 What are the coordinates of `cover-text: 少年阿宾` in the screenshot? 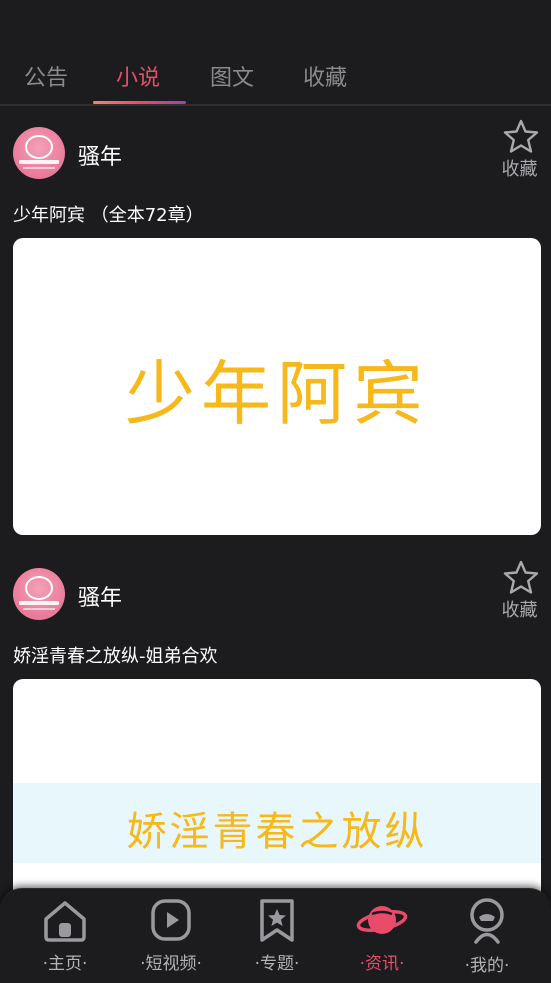 It's located at (277, 394).